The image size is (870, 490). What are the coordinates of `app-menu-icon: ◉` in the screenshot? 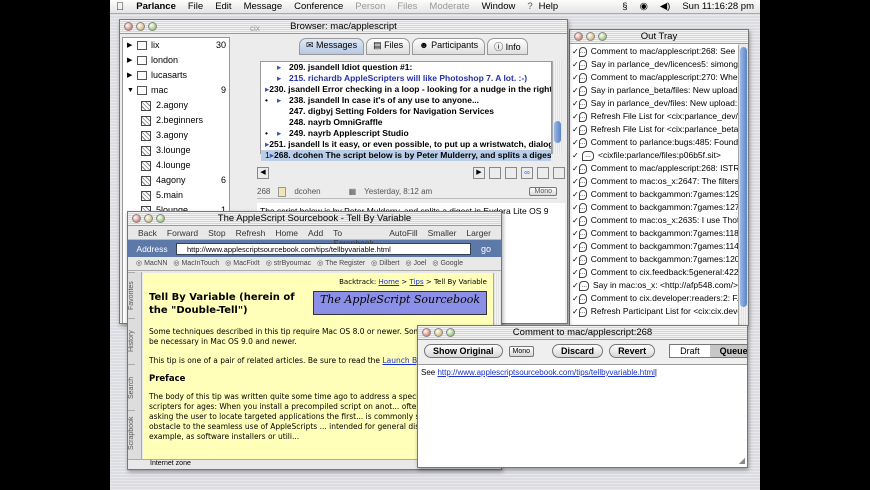 It's located at (644, 6).